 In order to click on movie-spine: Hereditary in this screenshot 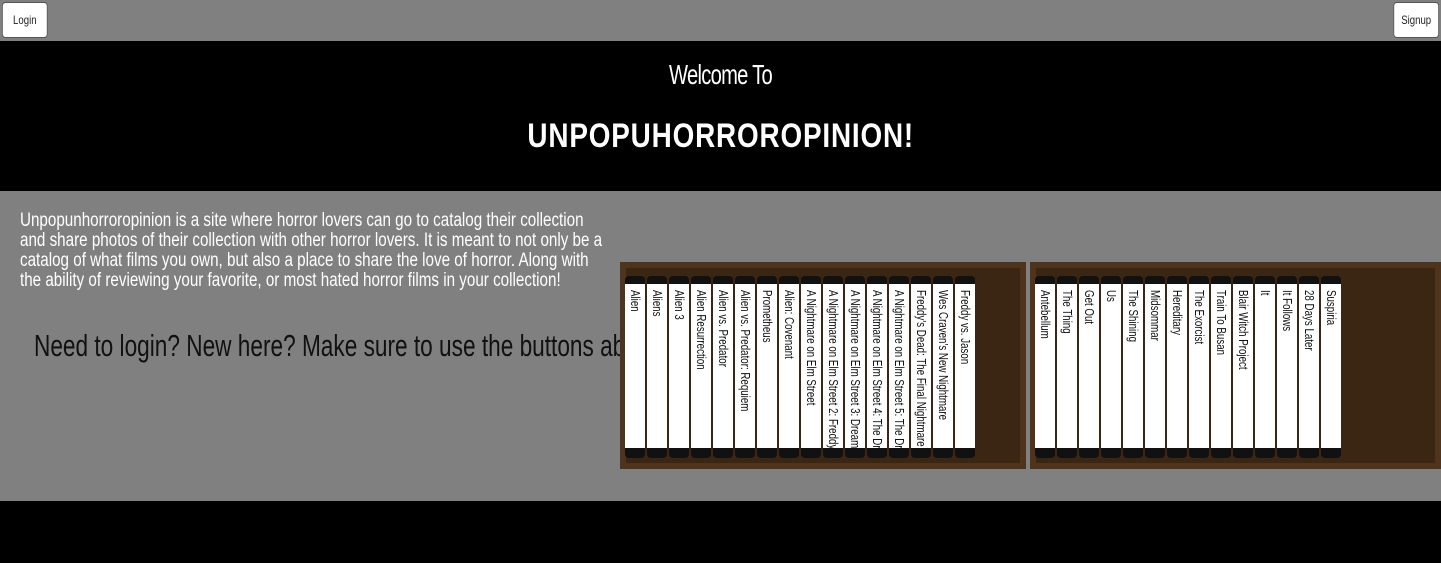, I will do `click(1177, 367)`.